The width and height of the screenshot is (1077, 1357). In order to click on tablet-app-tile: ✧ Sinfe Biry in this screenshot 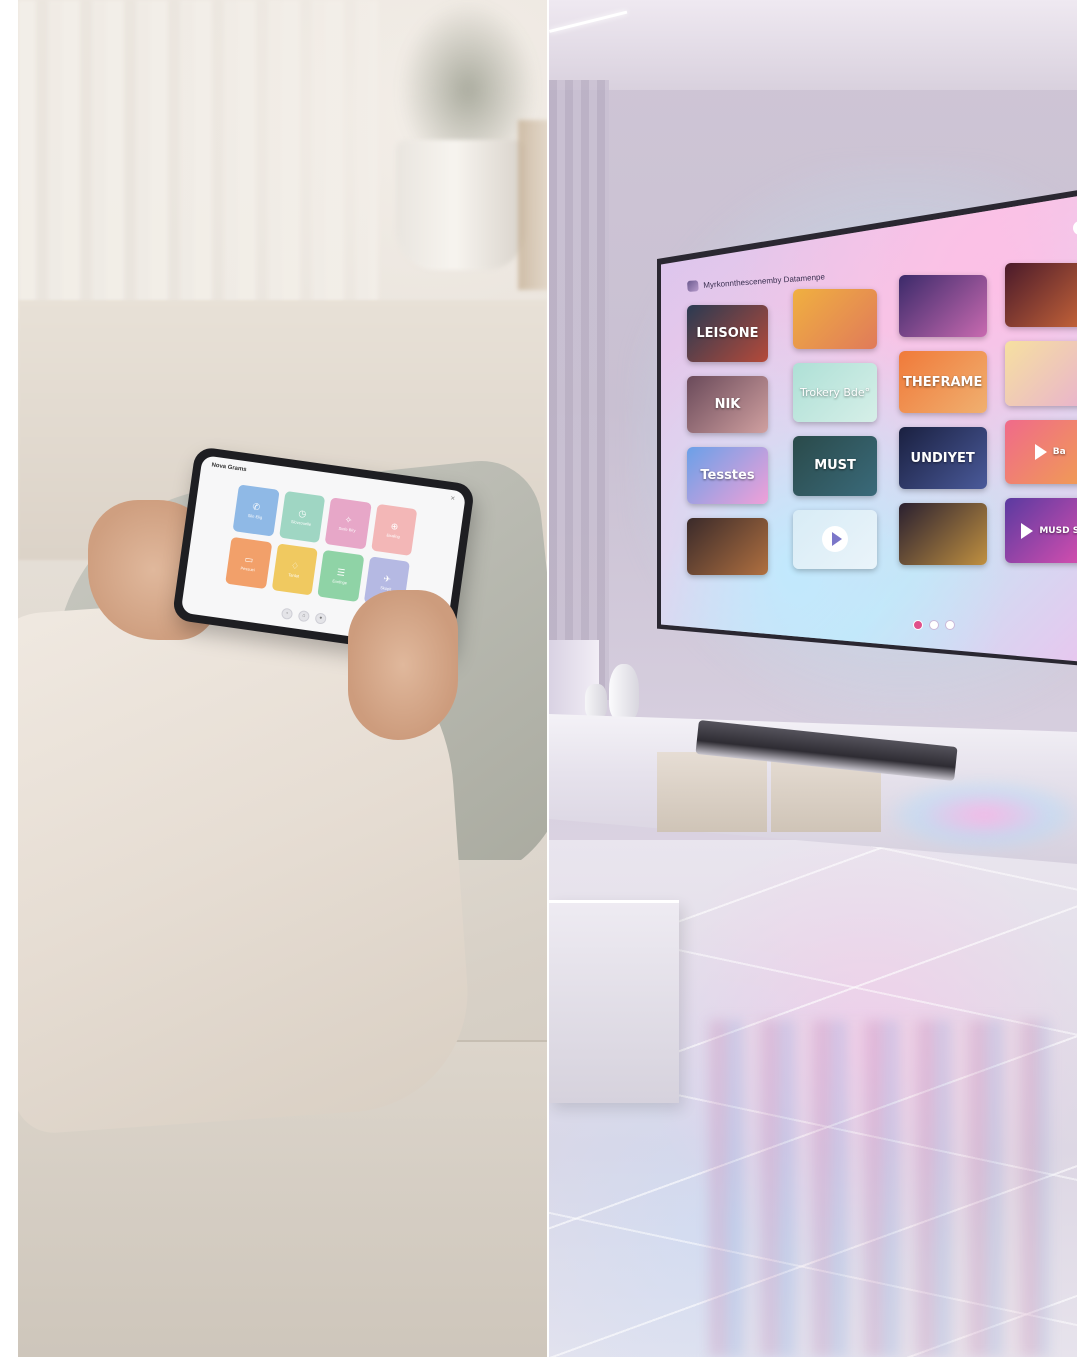, I will do `click(348, 523)`.